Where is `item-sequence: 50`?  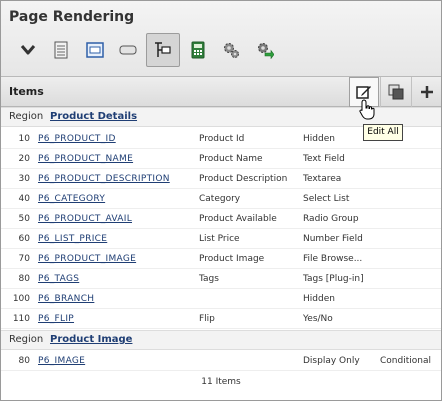 item-sequence: 50 is located at coordinates (24, 219).